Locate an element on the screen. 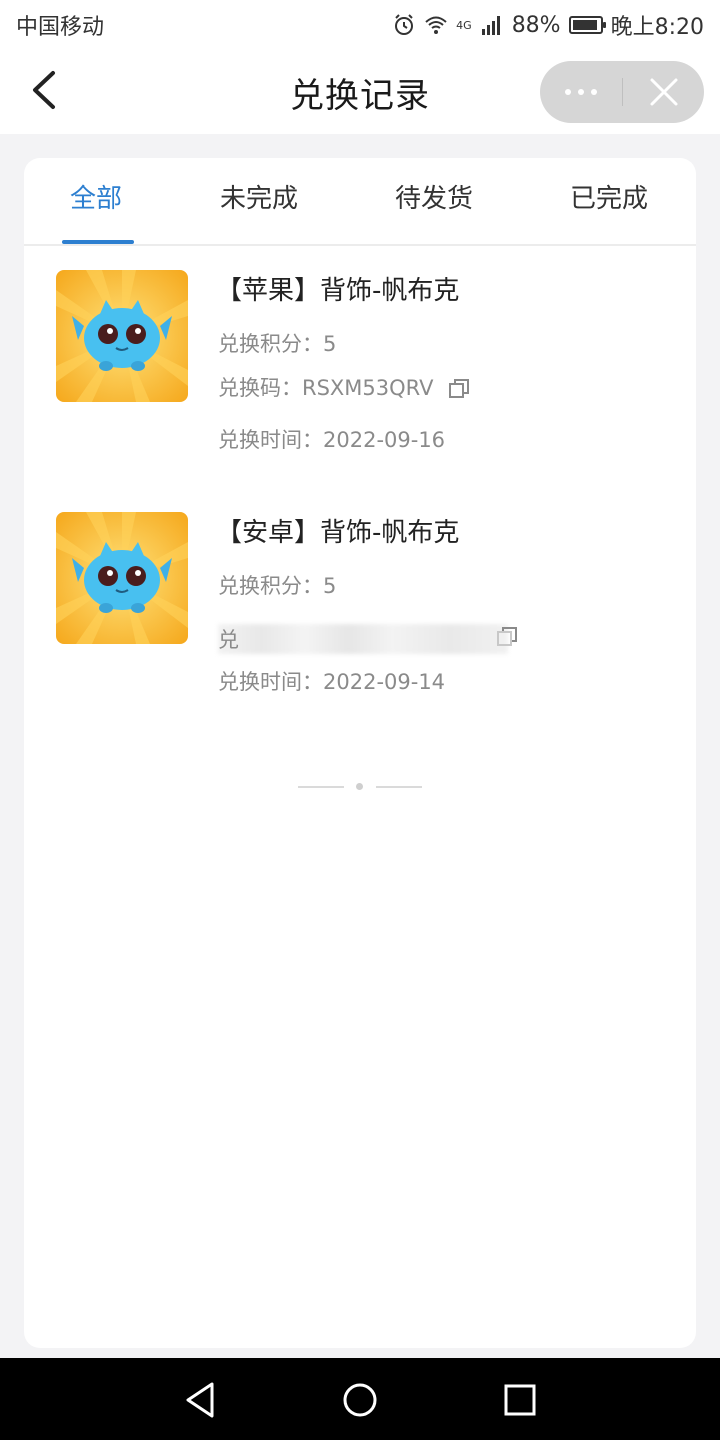 The height and width of the screenshot is (1440, 720). record-title: 【苹果】背饰-帆布克 is located at coordinates (338, 291).